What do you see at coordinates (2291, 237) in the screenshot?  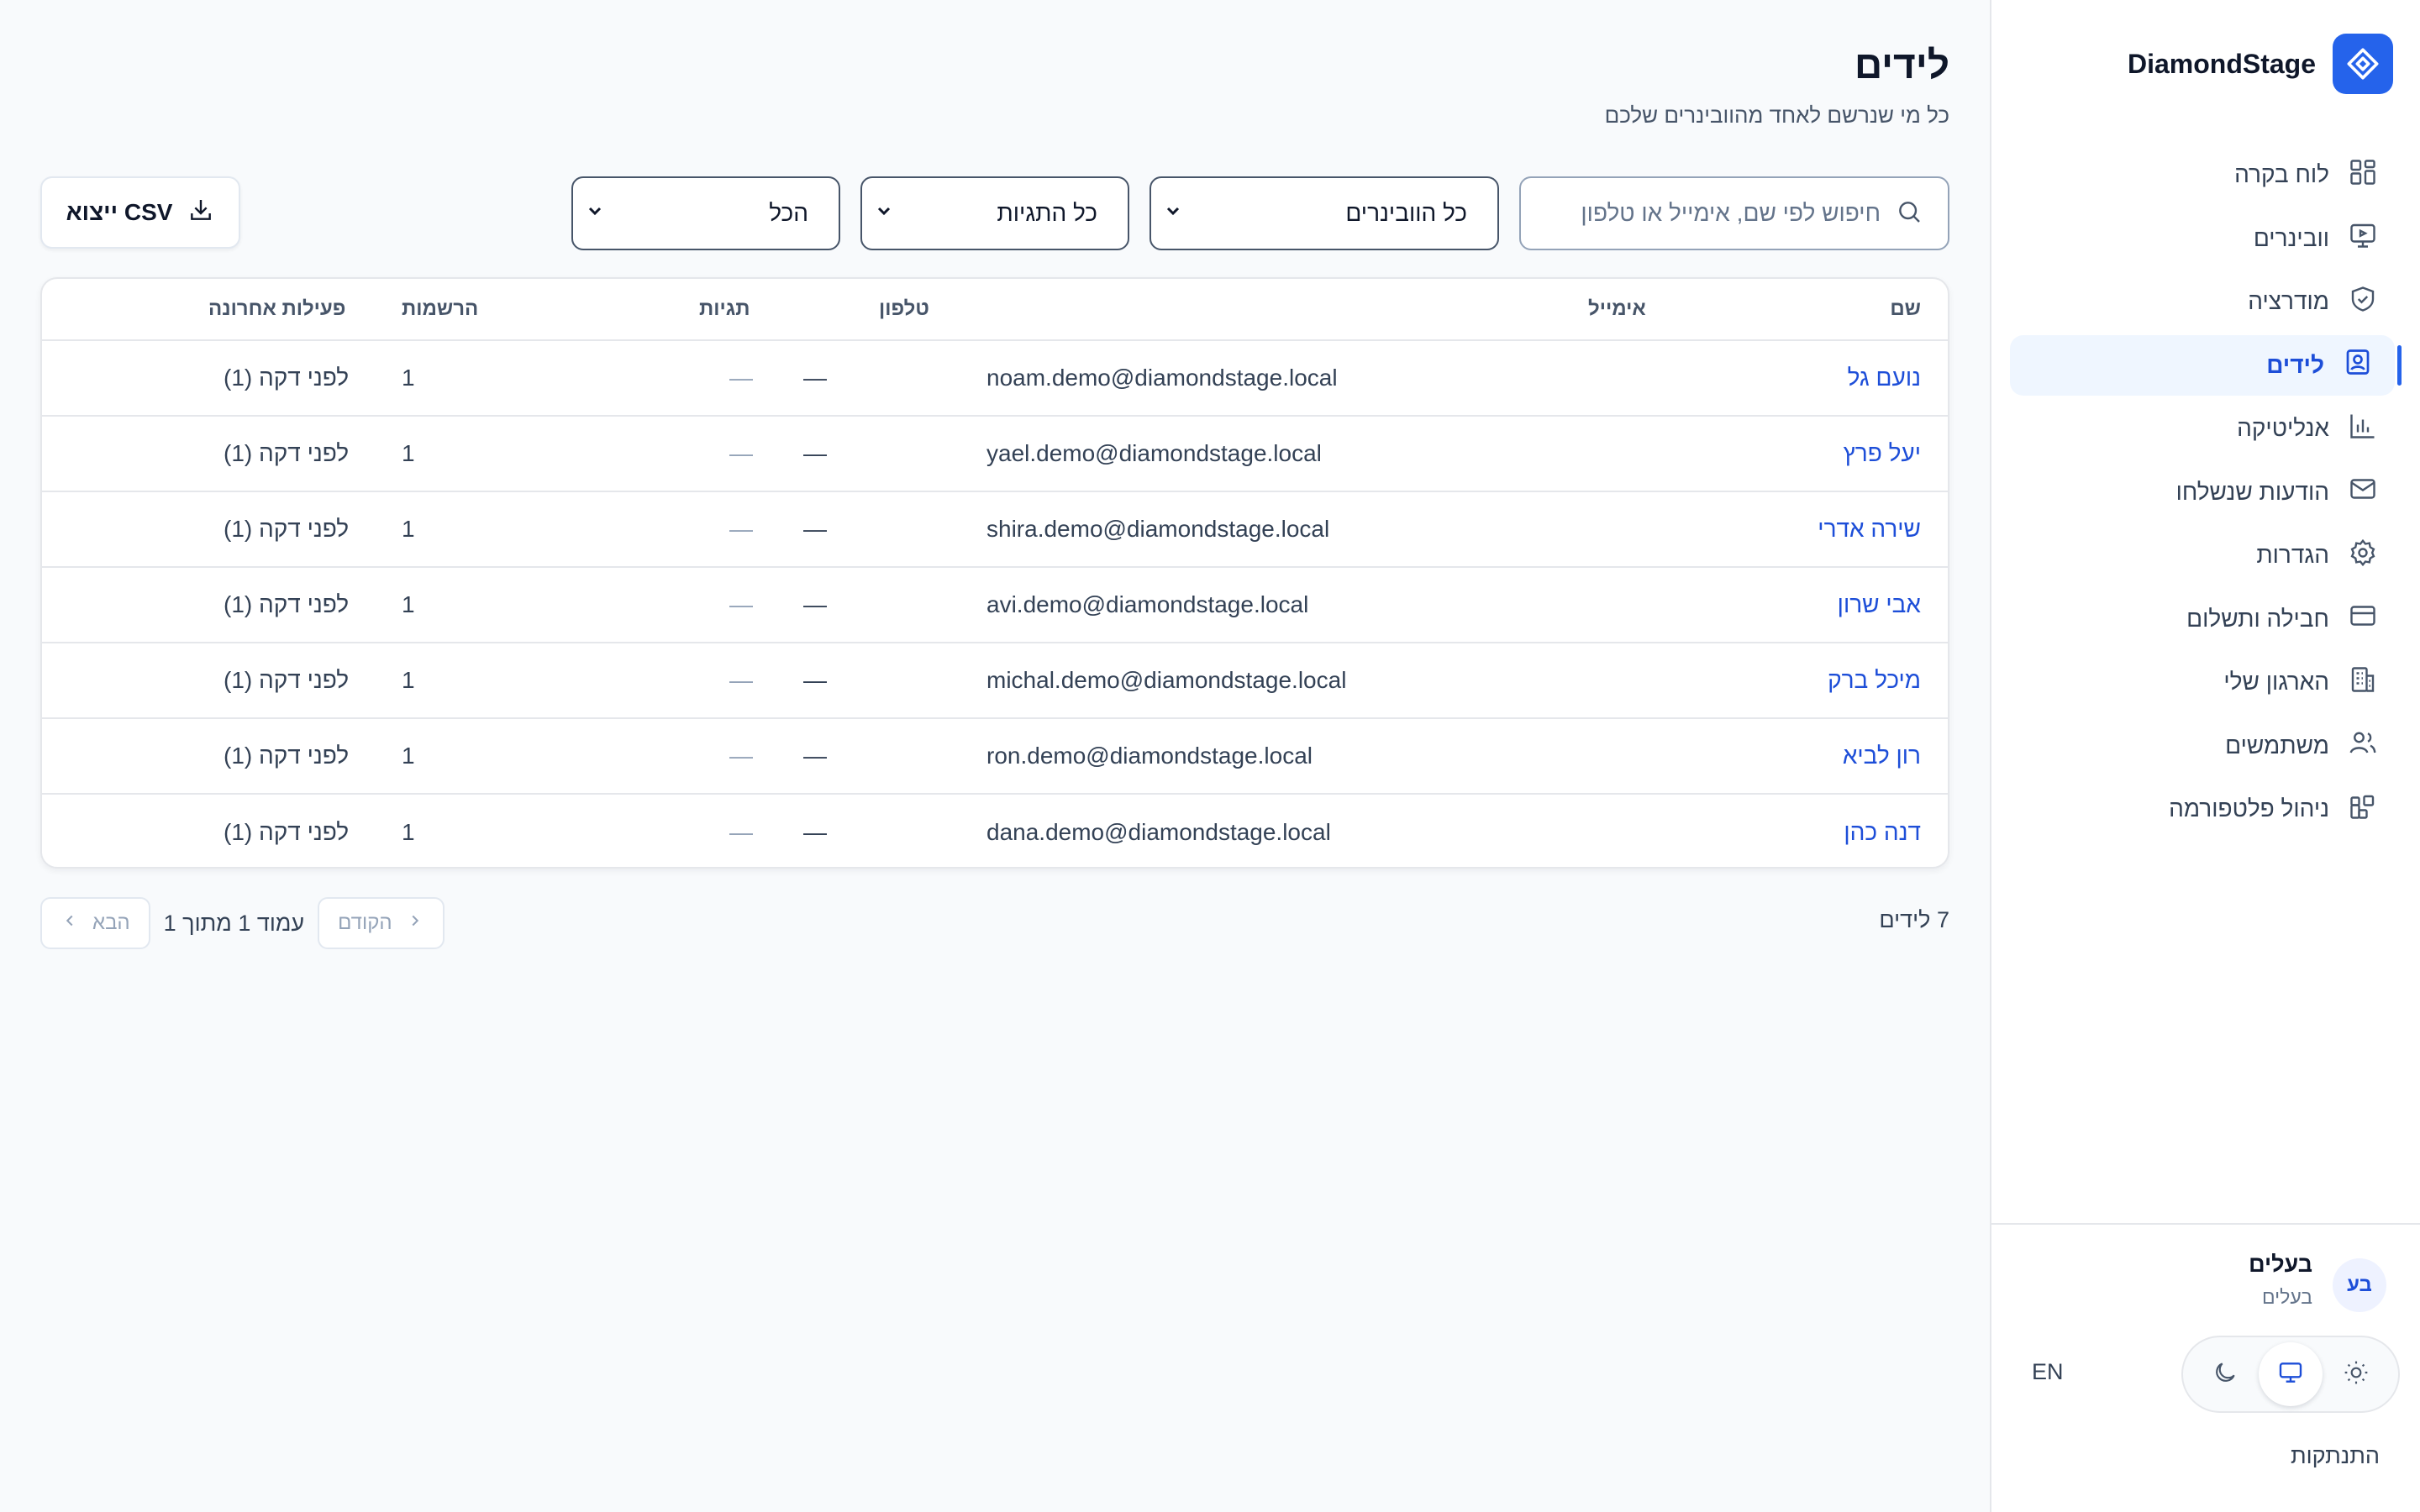 I see `sidebar-item-label: וובינרים` at bounding box center [2291, 237].